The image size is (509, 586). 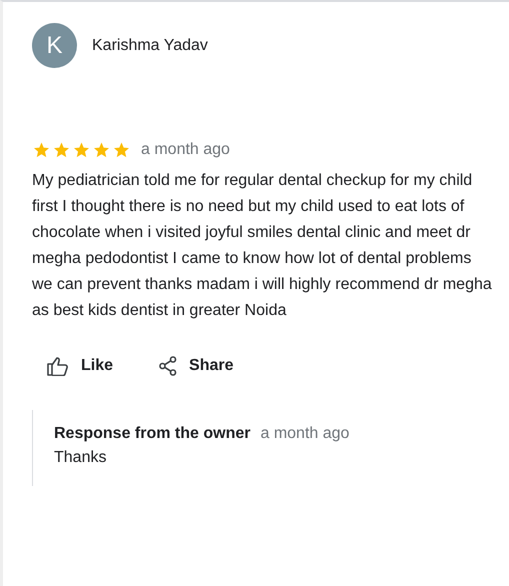 What do you see at coordinates (185, 150) in the screenshot?
I see `review-time: a month ago` at bounding box center [185, 150].